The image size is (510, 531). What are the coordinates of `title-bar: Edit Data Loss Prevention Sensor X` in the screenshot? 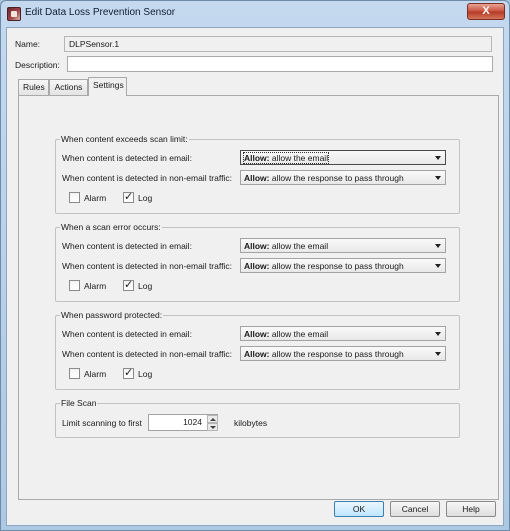 It's located at (255, 14).